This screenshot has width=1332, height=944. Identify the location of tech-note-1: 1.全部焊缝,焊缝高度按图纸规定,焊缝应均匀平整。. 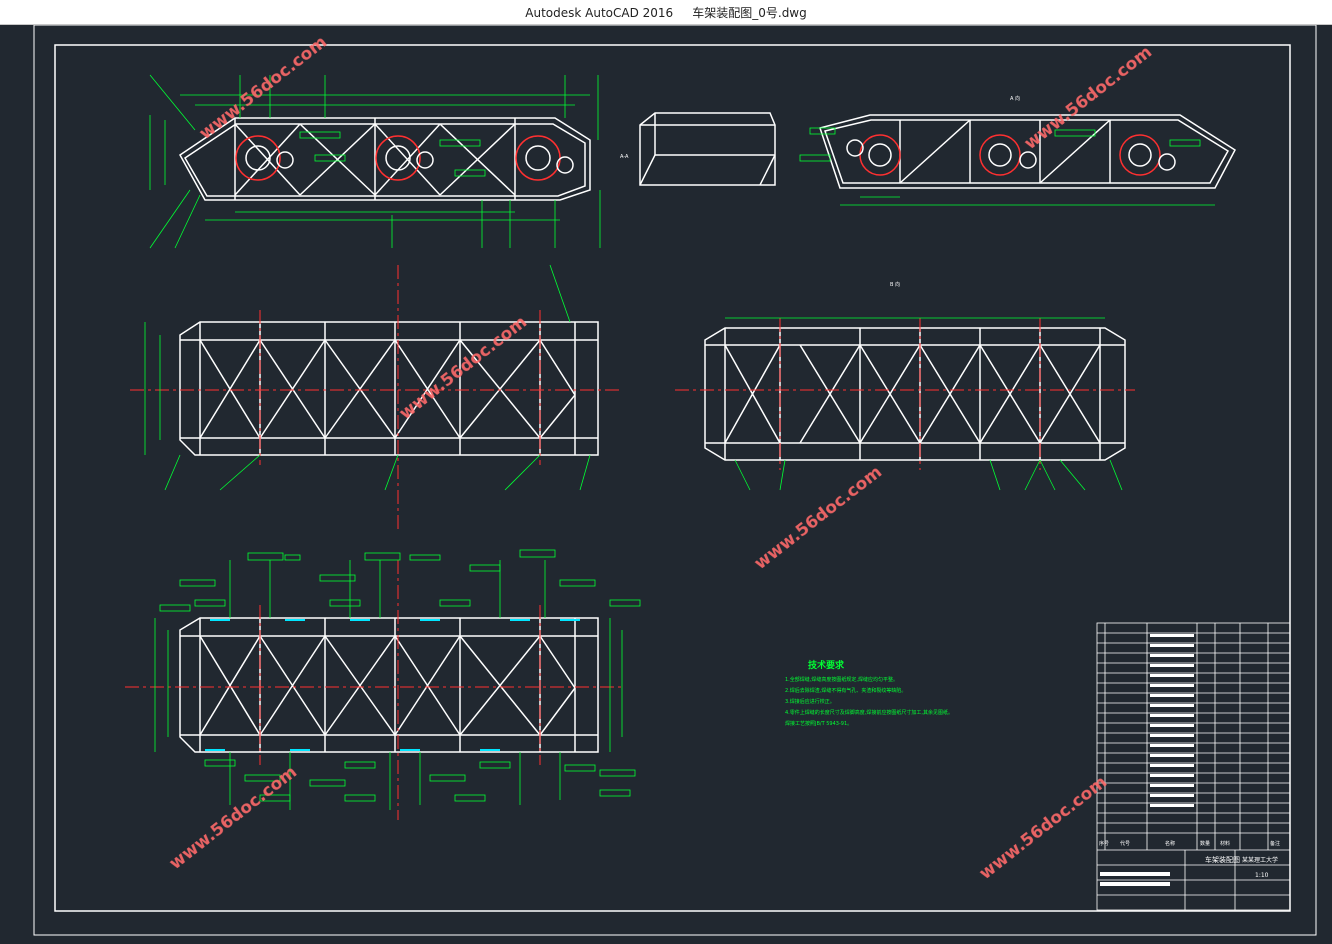
(841, 679).